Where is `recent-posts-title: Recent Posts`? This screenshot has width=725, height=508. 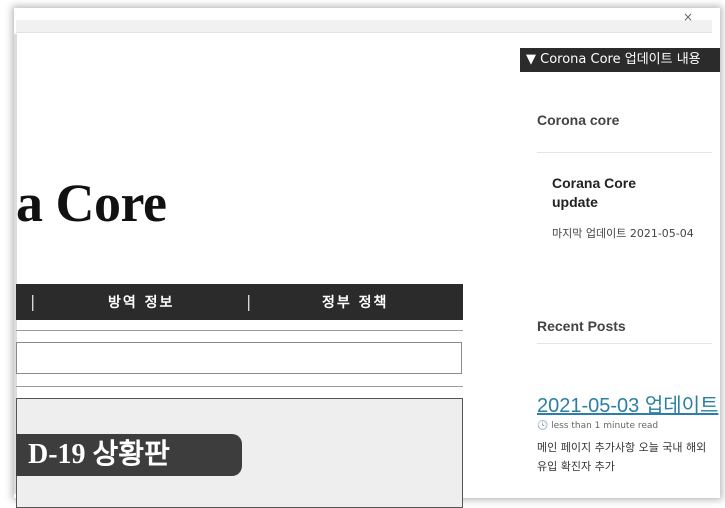
recent-posts-title: Recent Posts is located at coordinates (581, 326).